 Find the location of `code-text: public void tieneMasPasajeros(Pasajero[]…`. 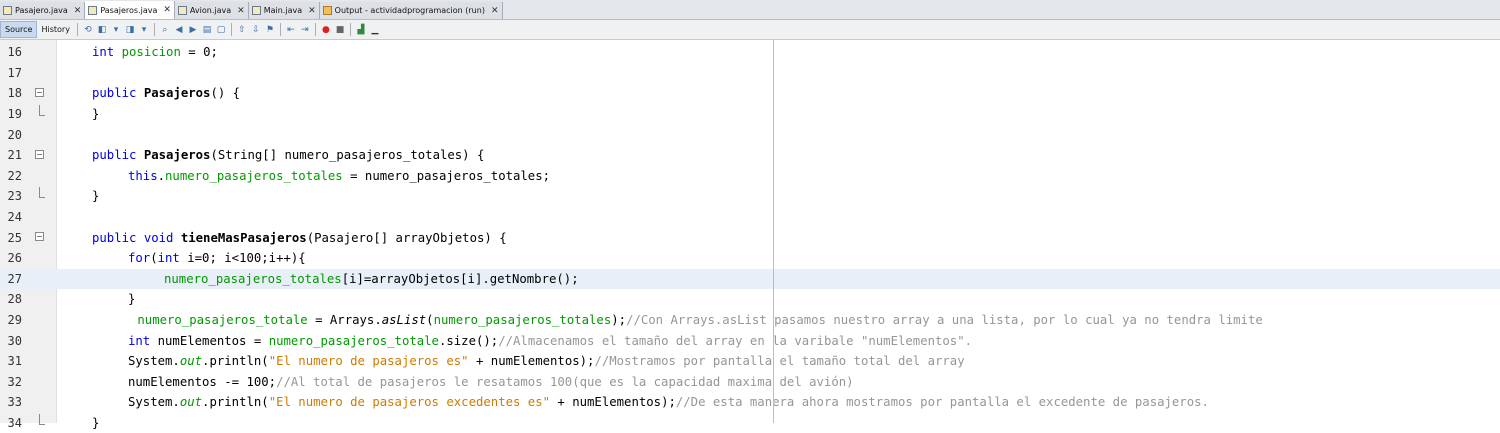

code-text: public void tieneMasPasajeros(Pasajero[]… is located at coordinates (299, 238).